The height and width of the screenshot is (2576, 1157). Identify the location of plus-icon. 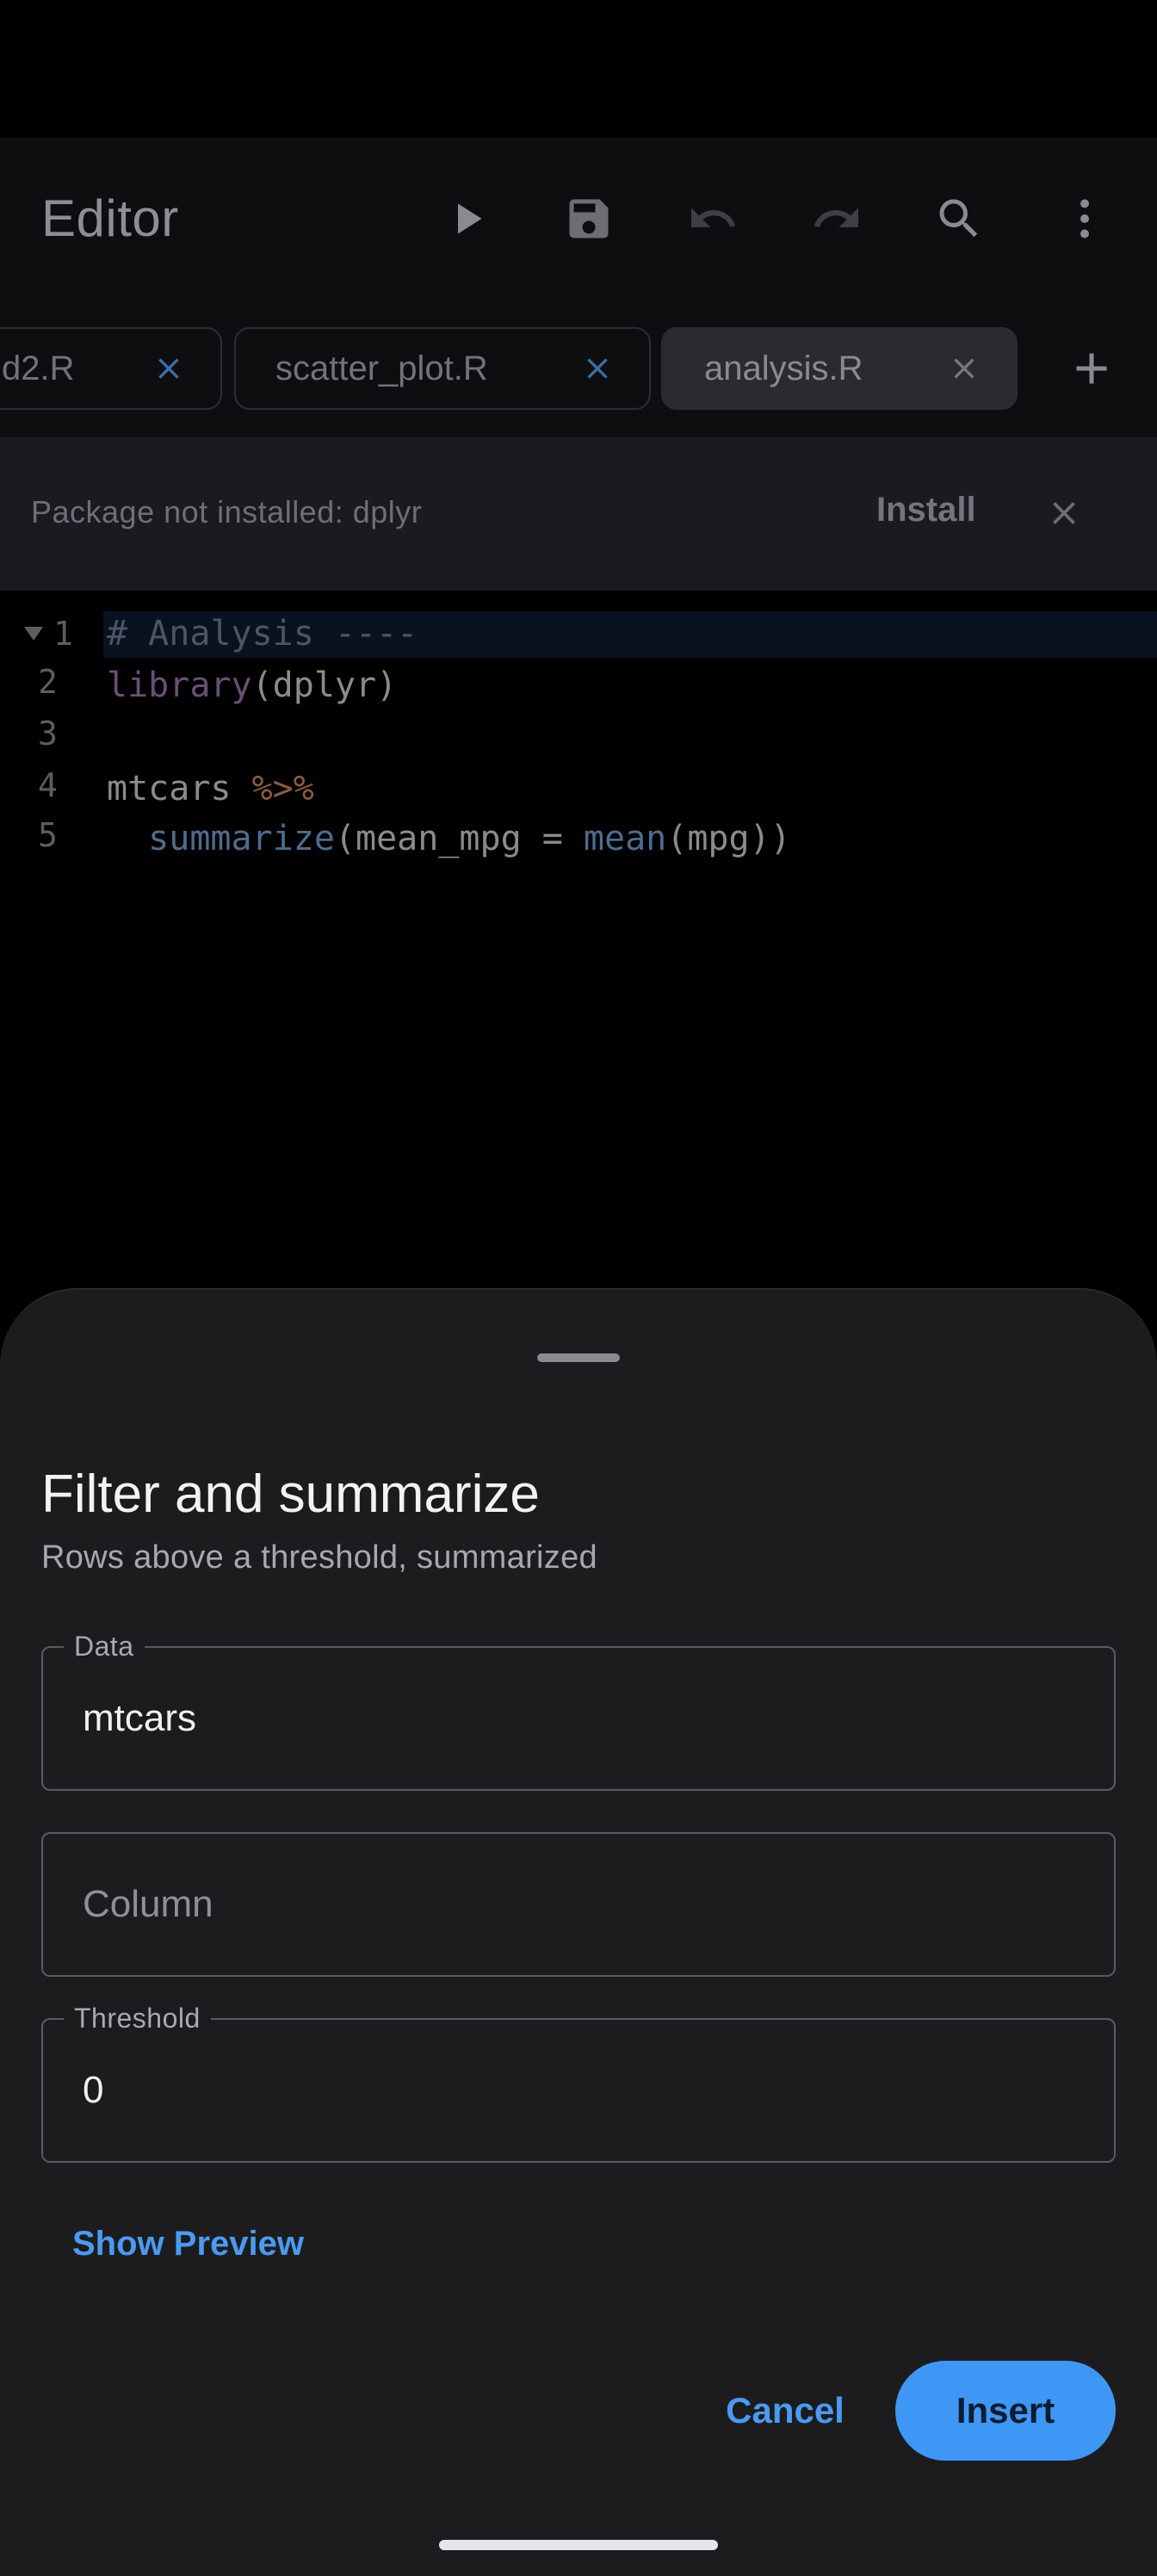
(1091, 369).